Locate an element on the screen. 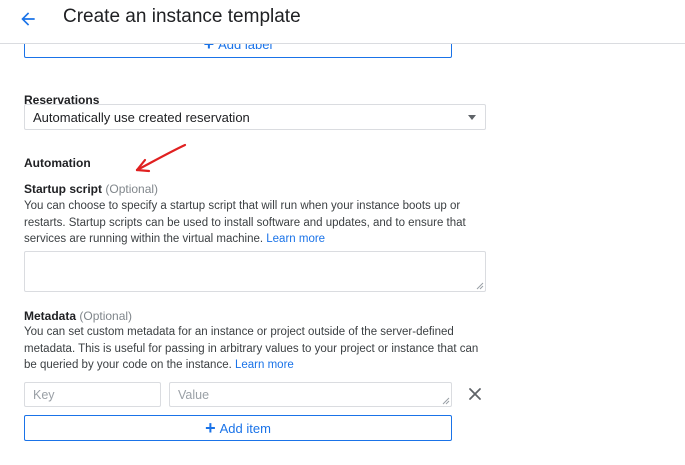 Image resolution: width=685 pixels, height=465 pixels. metadata-label: Metadata (Optional) is located at coordinates (78, 316).